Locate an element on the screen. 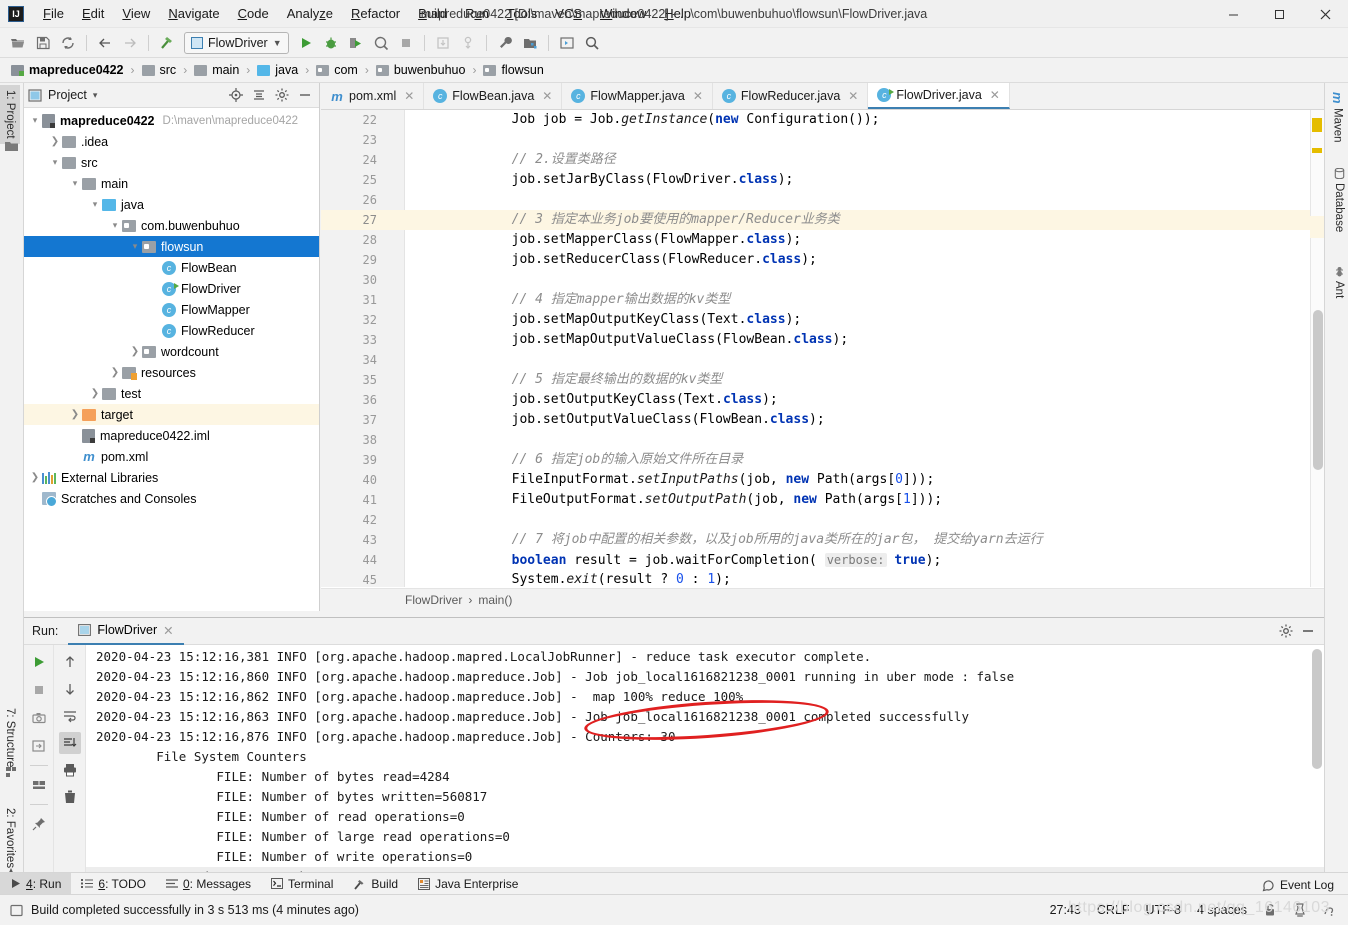 The image size is (1348, 925). hector-icon is located at coordinates (1330, 910).